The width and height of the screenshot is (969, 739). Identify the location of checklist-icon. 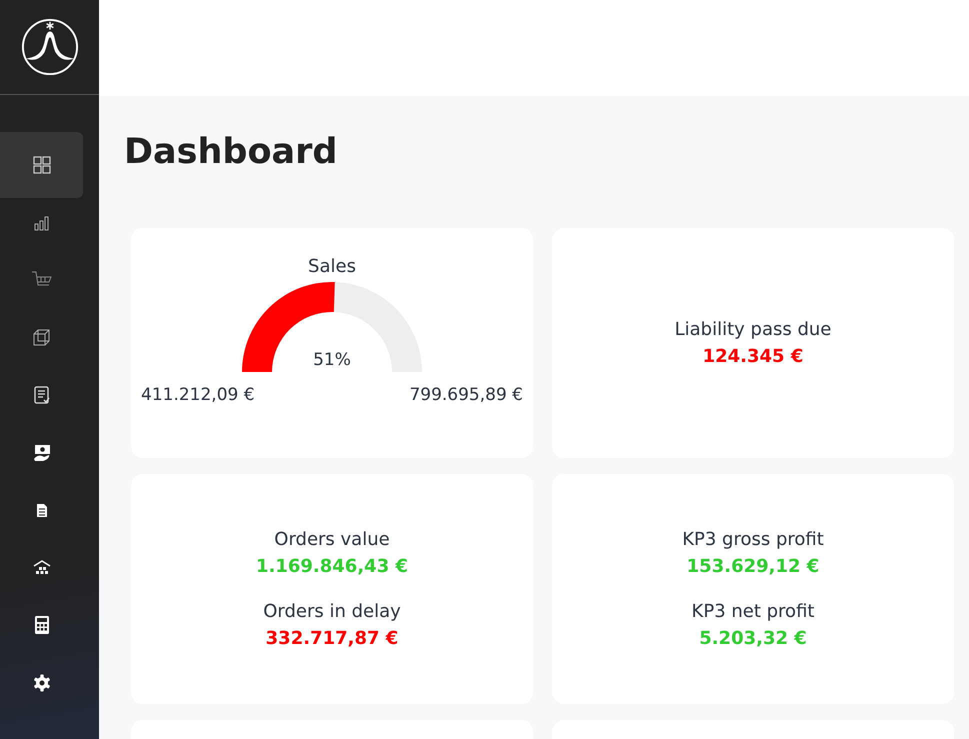
(42, 395).